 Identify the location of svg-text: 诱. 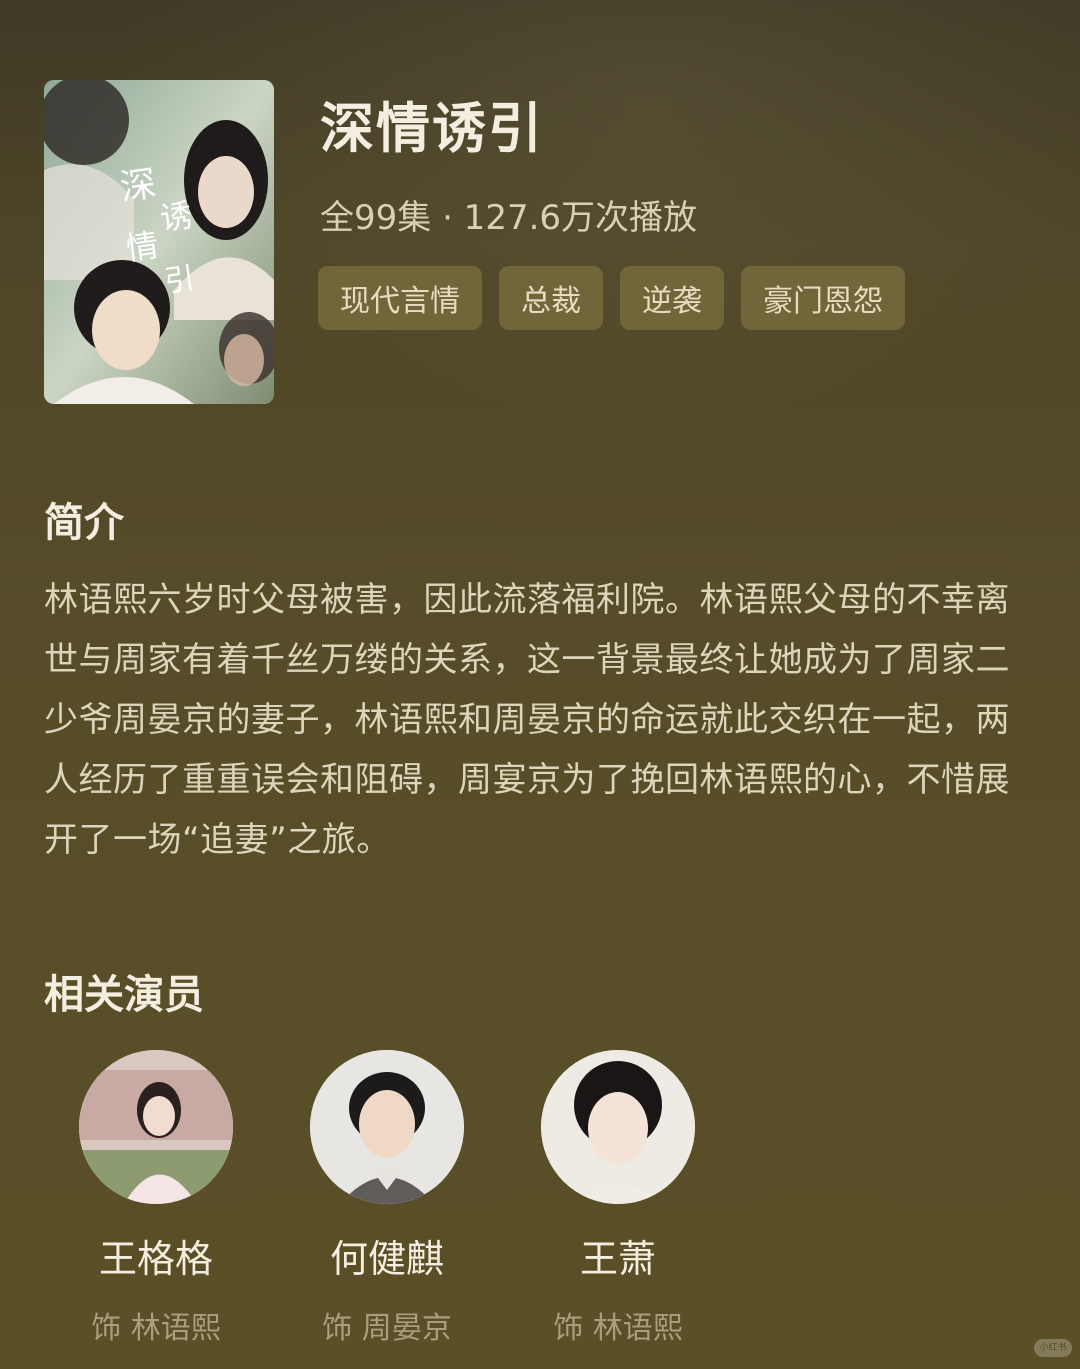
(176, 217).